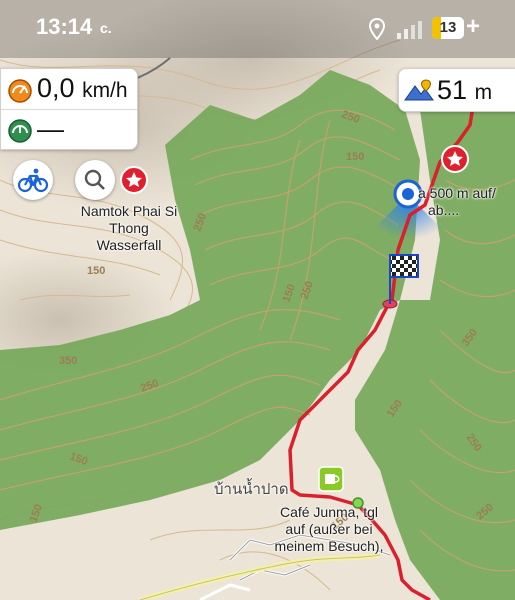  I want to click on speed-value: 0,0, so click(56, 88).